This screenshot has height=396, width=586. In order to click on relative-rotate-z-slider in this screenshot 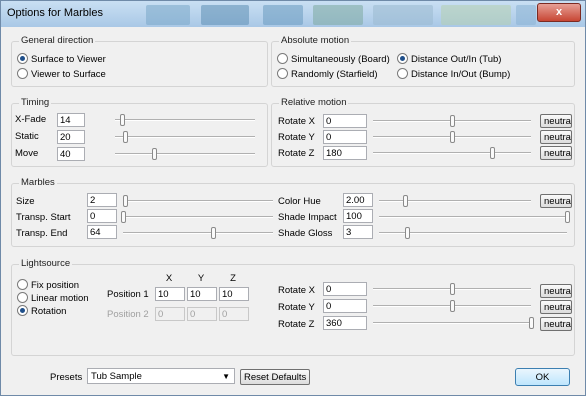, I will do `click(452, 153)`.